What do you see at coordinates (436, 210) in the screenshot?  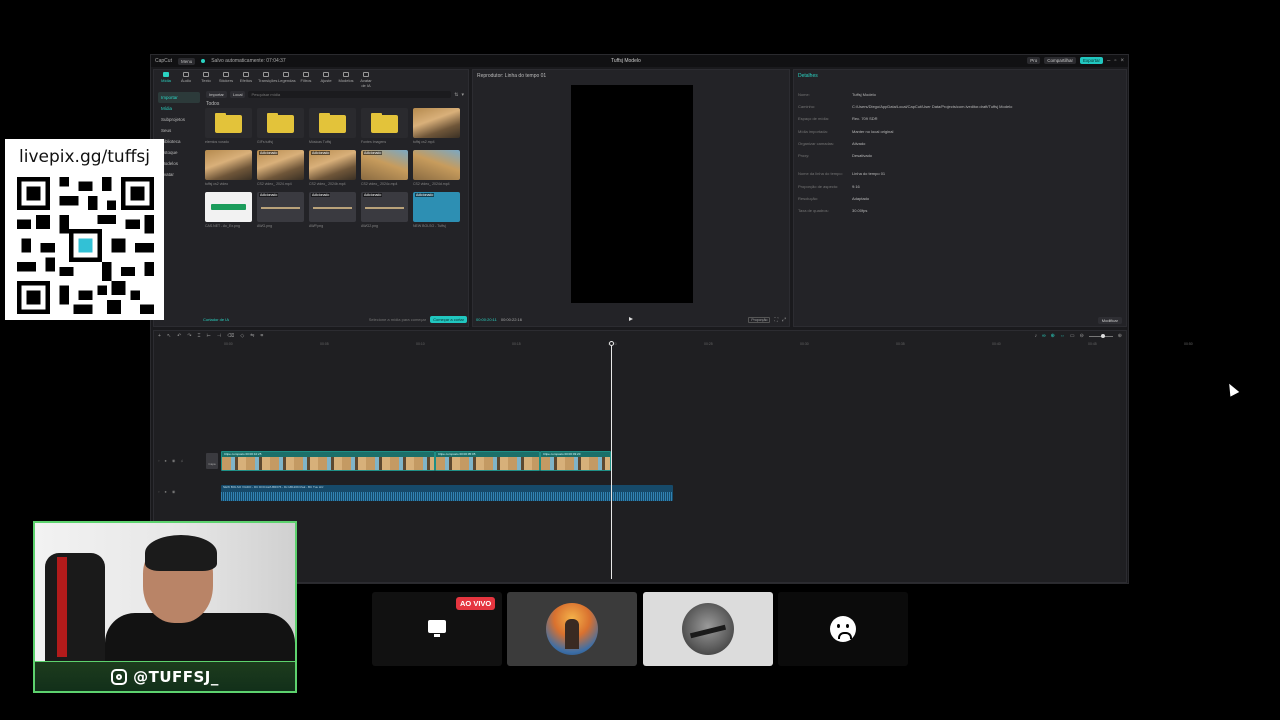 I see `media-item: Adicionado NEW BOLSO - Tuffsj` at bounding box center [436, 210].